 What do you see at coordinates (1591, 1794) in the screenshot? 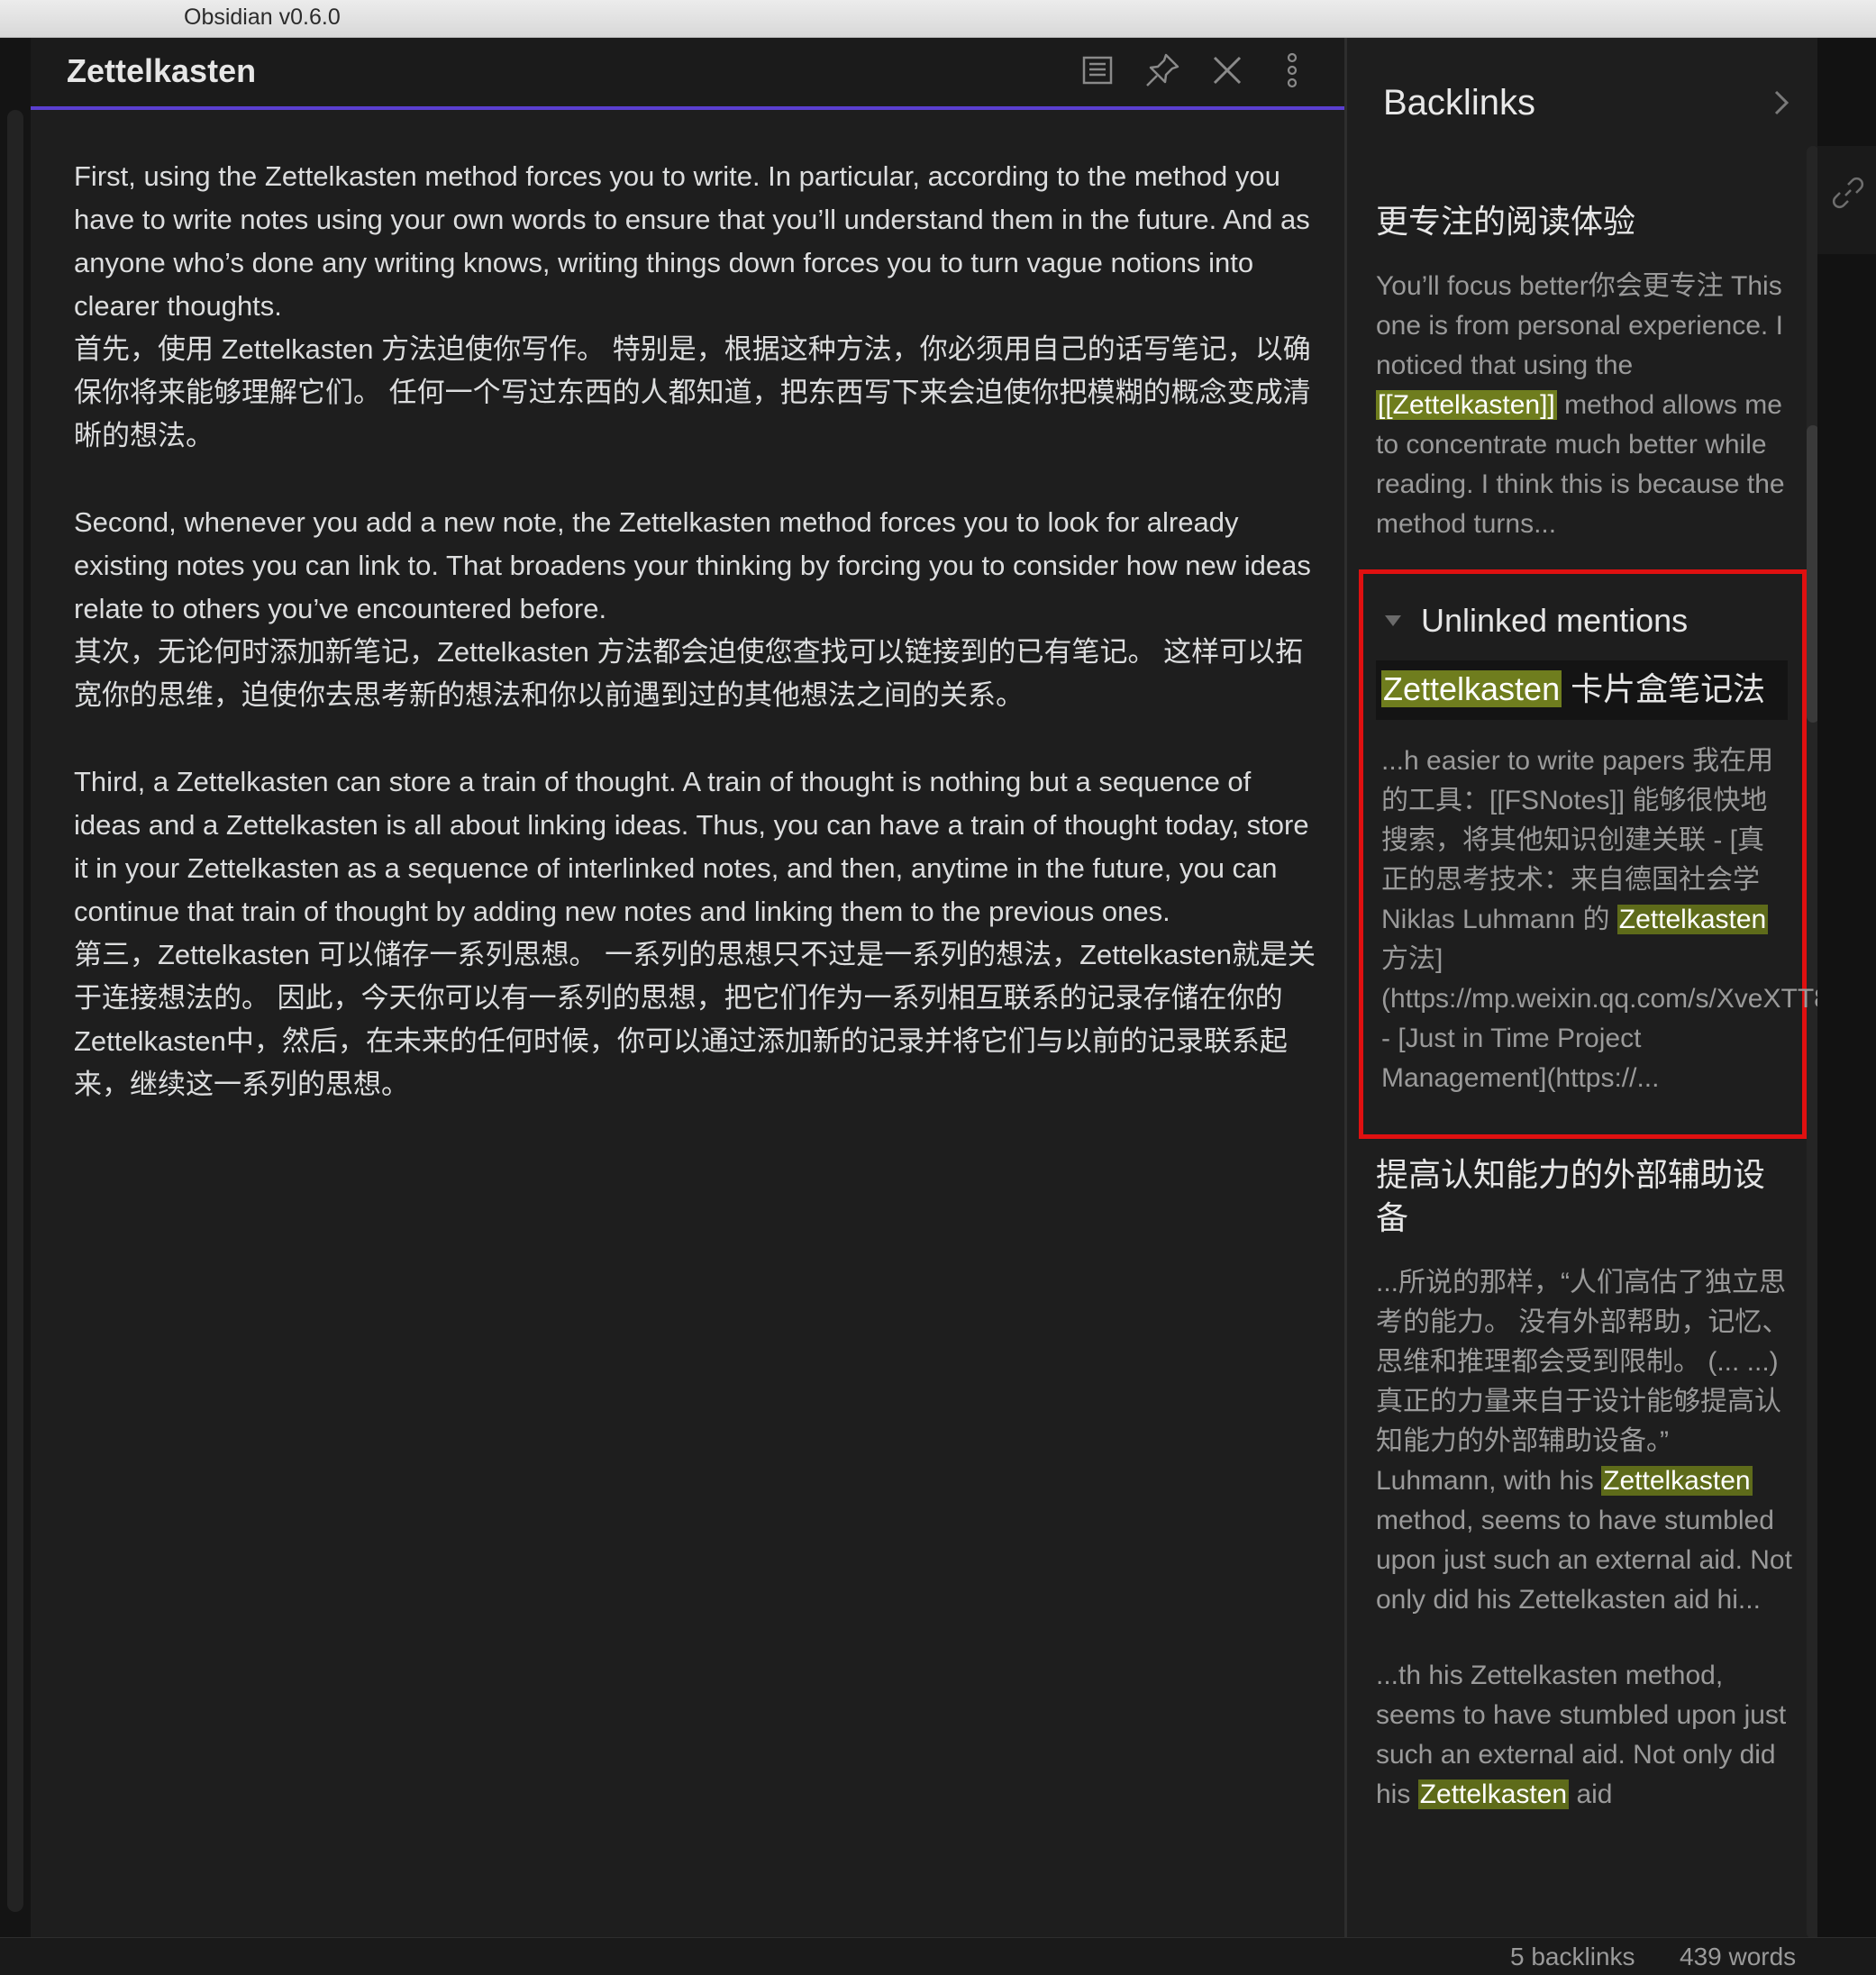
I see `snippet-text: aid` at bounding box center [1591, 1794].